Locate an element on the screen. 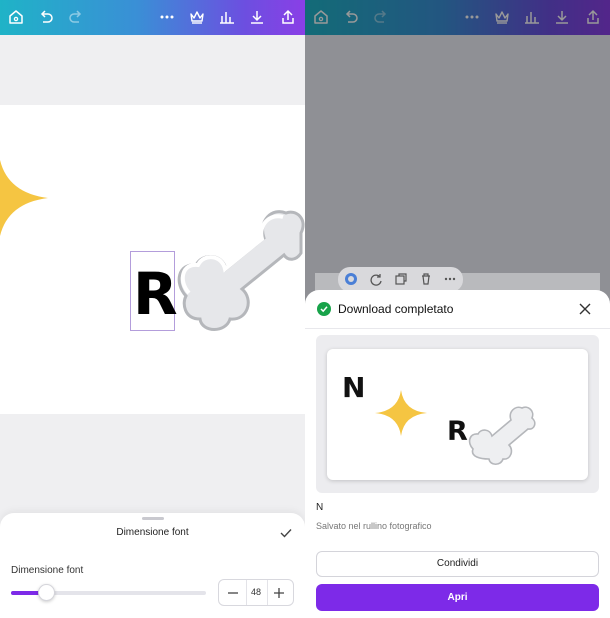 The image size is (610, 618). element-floating-toolbar is located at coordinates (400, 279).